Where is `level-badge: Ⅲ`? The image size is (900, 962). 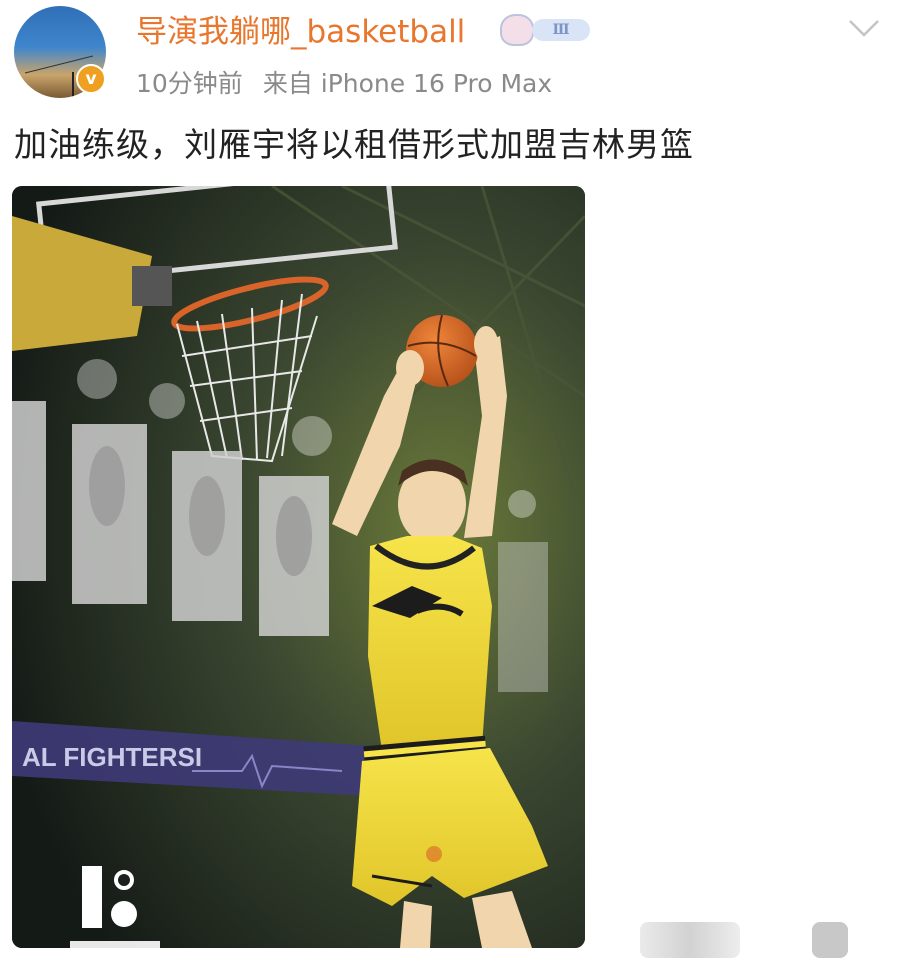 level-badge: Ⅲ is located at coordinates (546, 30).